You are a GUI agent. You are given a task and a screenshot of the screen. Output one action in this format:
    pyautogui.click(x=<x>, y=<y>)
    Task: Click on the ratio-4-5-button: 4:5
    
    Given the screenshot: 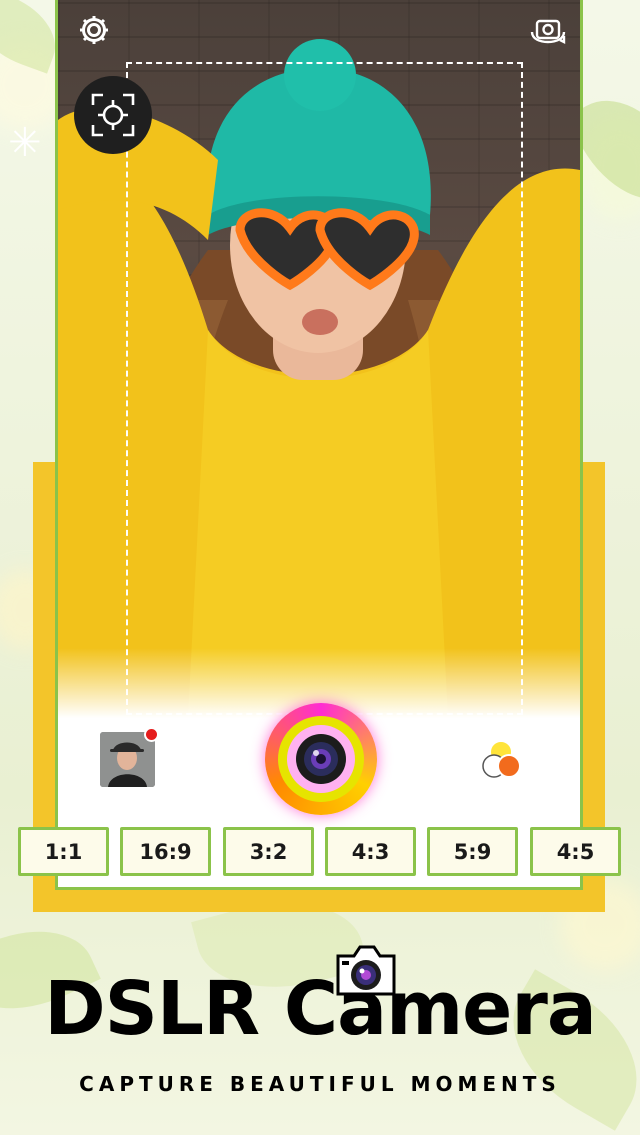 What is the action you would take?
    pyautogui.click(x=575, y=851)
    